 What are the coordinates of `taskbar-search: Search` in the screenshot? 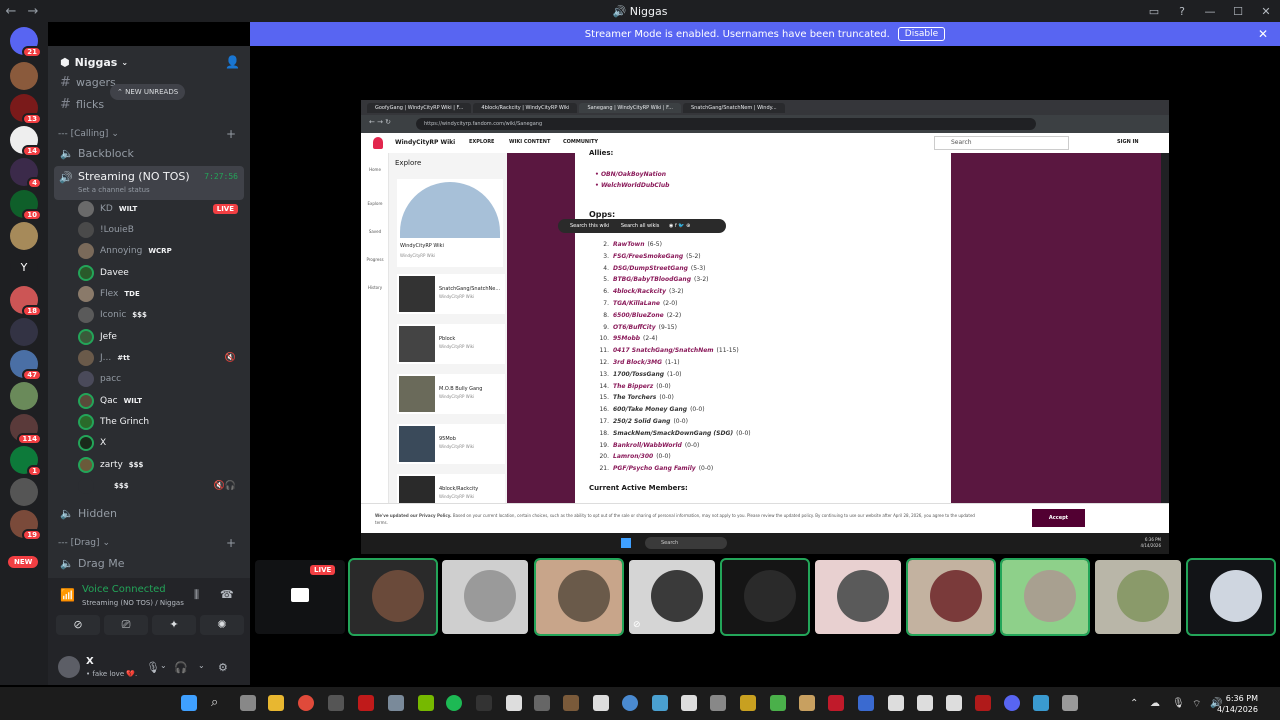 It's located at (686, 543).